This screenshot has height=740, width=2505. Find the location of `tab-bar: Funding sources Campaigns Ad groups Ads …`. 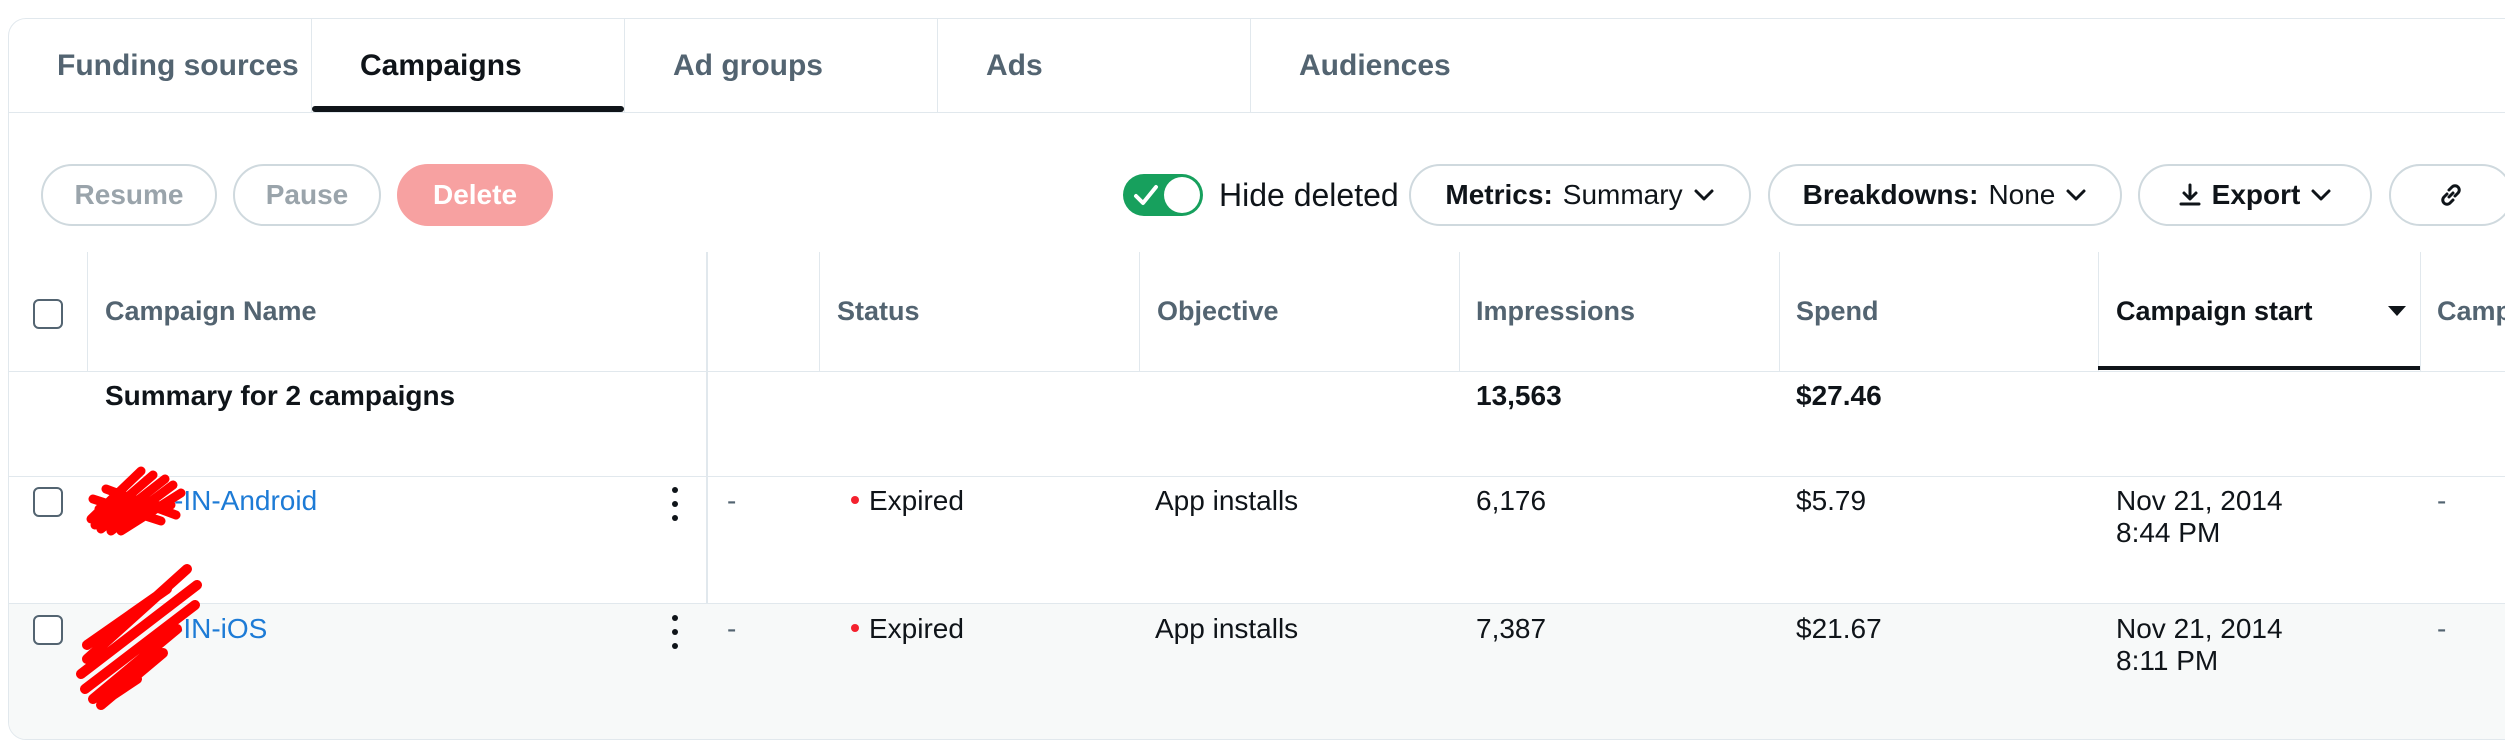

tab-bar: Funding sources Campaigns Ad groups Ads … is located at coordinates (1257, 66).